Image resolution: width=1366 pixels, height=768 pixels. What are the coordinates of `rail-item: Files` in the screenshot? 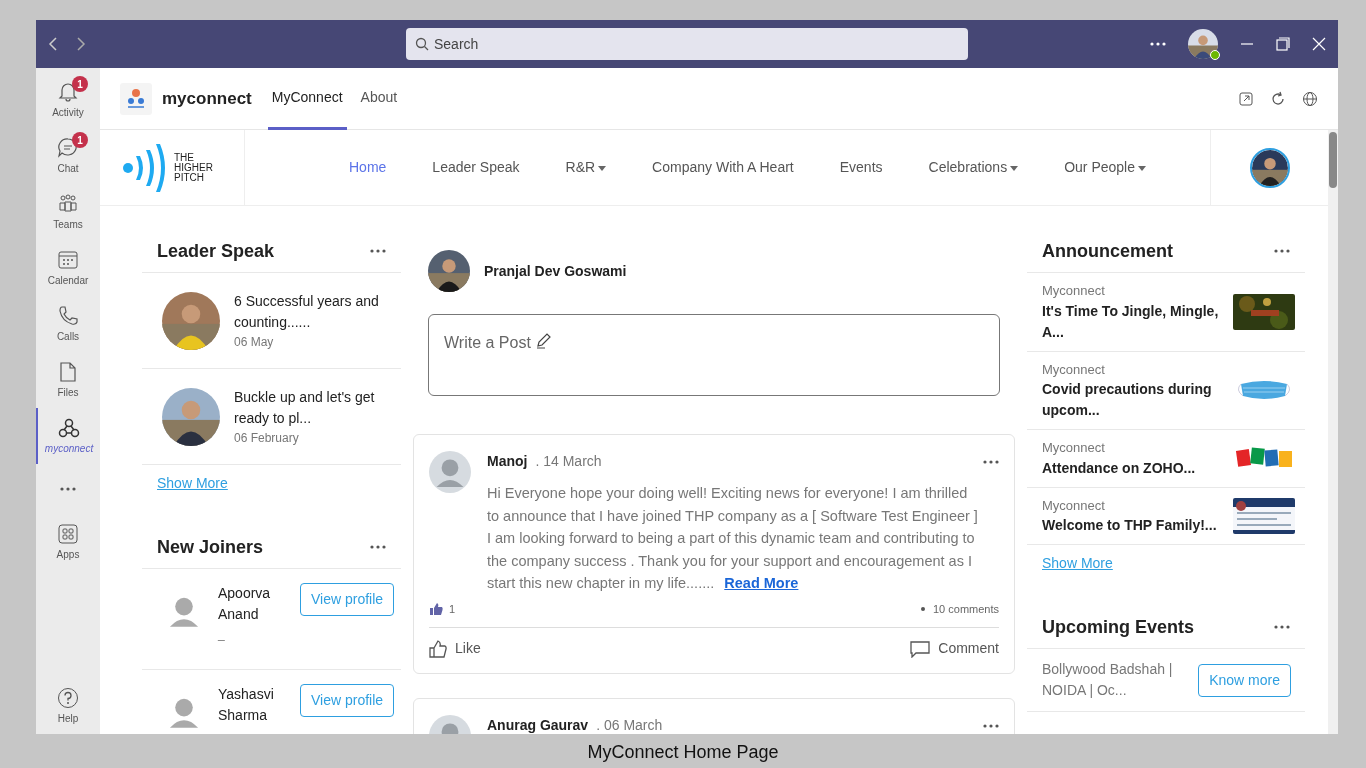 It's located at (68, 380).